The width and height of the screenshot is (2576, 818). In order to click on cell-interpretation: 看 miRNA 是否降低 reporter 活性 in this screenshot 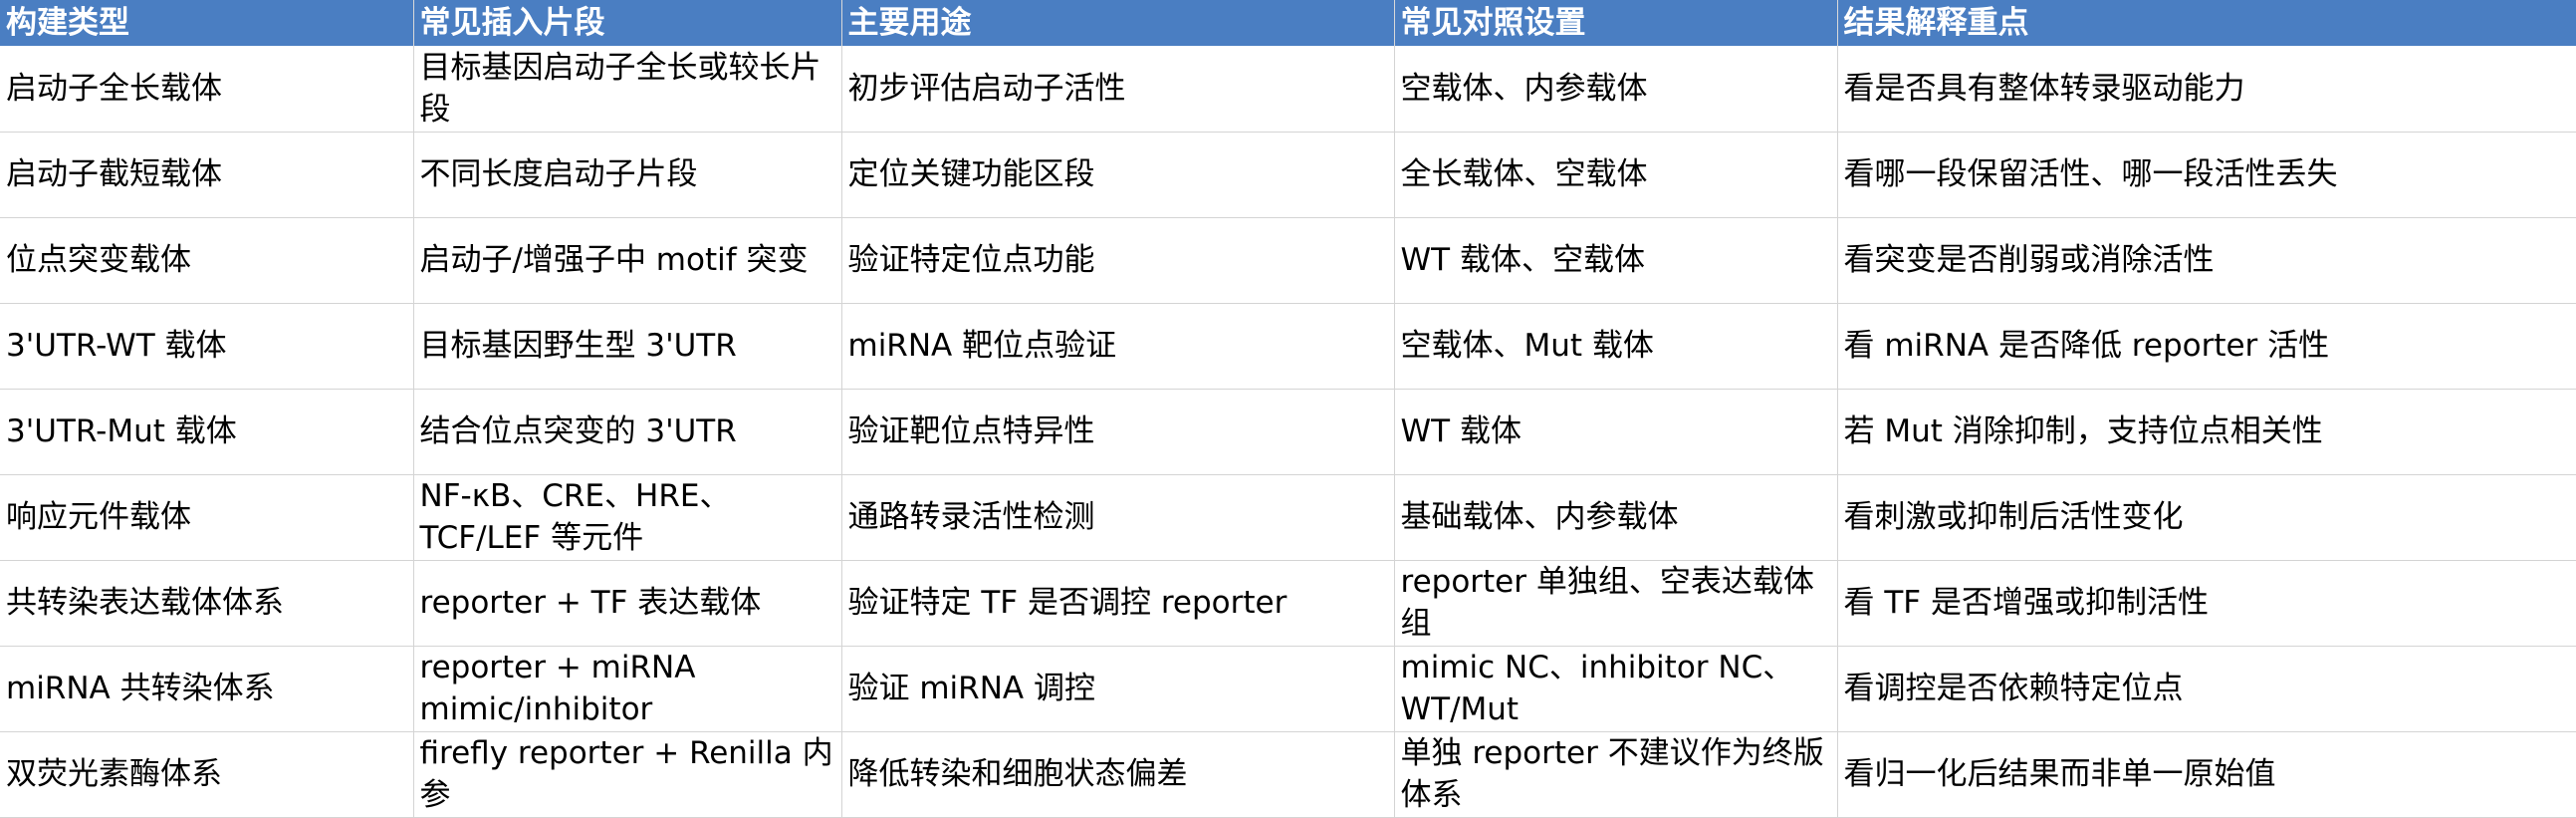, I will do `click(2206, 346)`.